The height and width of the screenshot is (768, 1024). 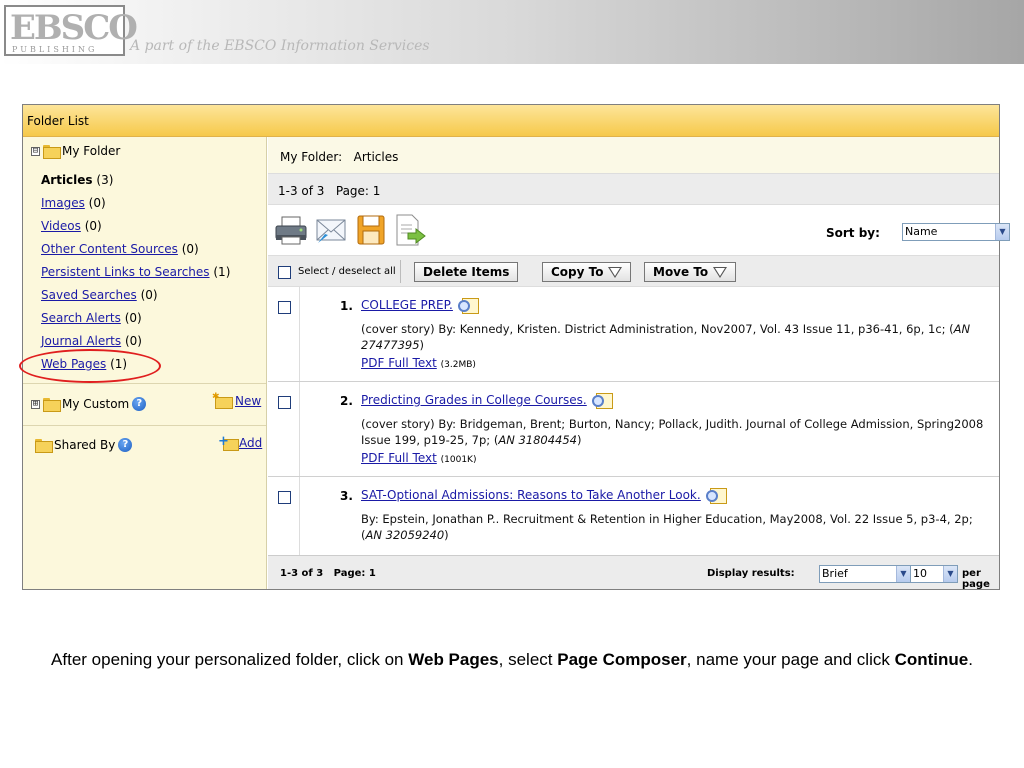 I want to click on move-to-button: Move To, so click(x=690, y=272).